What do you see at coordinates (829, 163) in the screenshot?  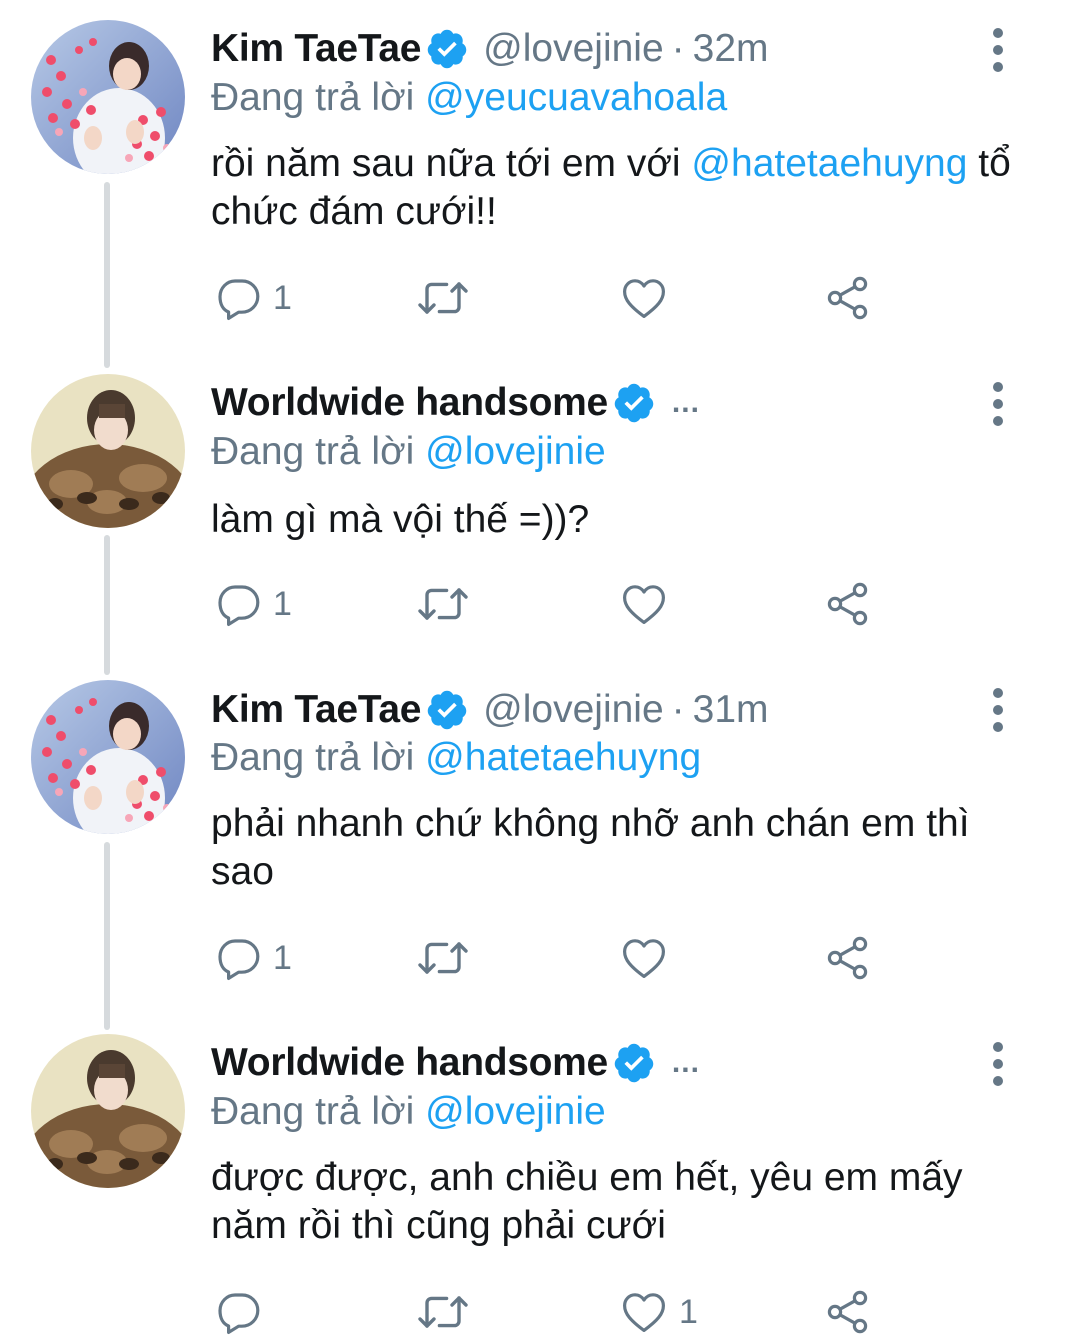 I see `tweet-mention: @hatetaehuyng` at bounding box center [829, 163].